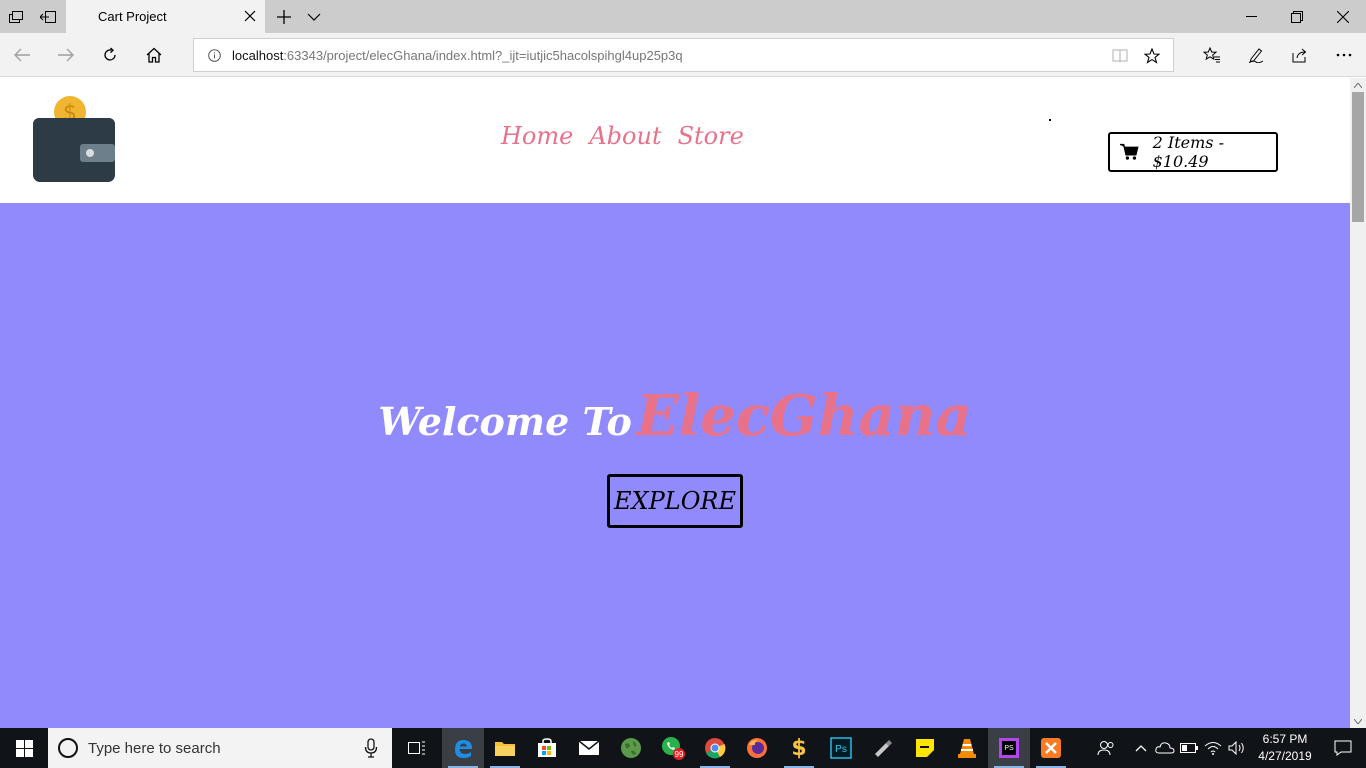 The height and width of the screenshot is (768, 1366). Describe the element at coordinates (214, 55) in the screenshot. I see `site-info-icon` at that location.